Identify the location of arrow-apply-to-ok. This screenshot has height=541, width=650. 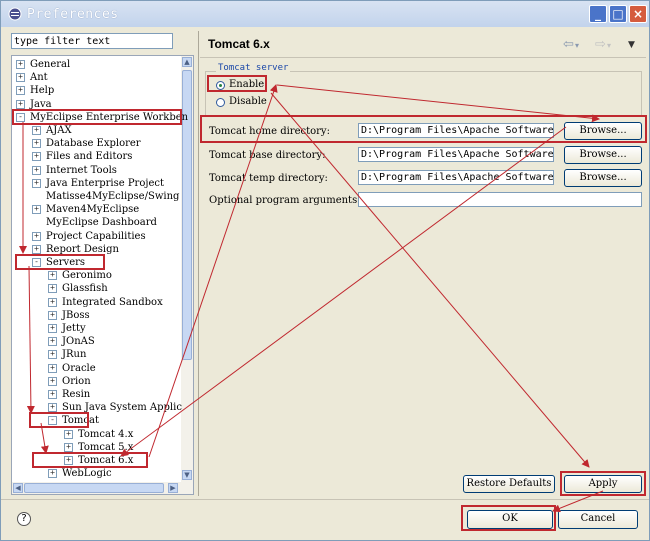
(578, 501).